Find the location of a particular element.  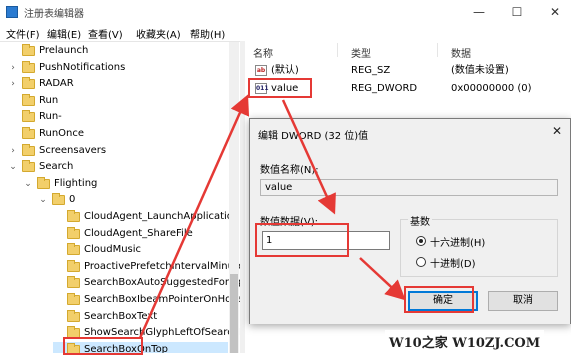

arrow-to-value is located at coordinates (194, 216).